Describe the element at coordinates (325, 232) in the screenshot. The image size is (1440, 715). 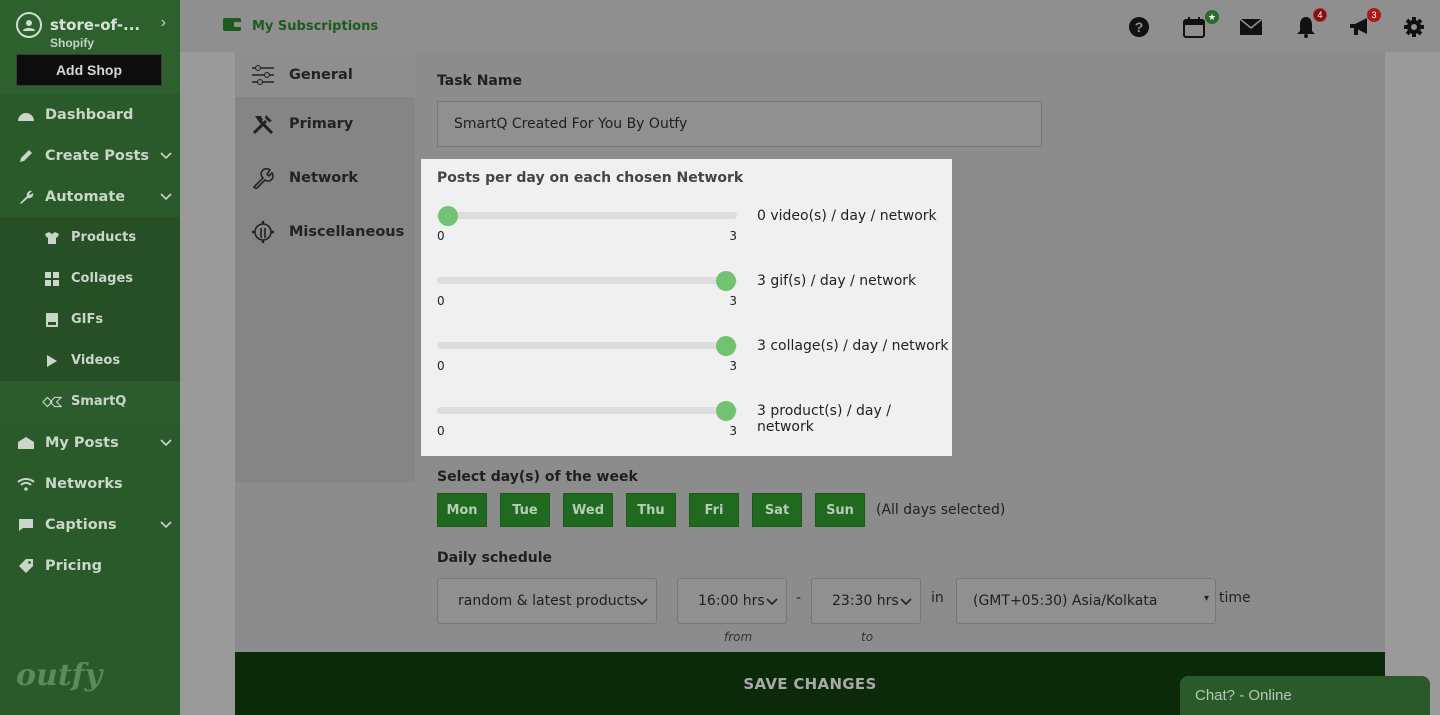
I see `tab-miscellaneous: Miscellaneous` at that location.